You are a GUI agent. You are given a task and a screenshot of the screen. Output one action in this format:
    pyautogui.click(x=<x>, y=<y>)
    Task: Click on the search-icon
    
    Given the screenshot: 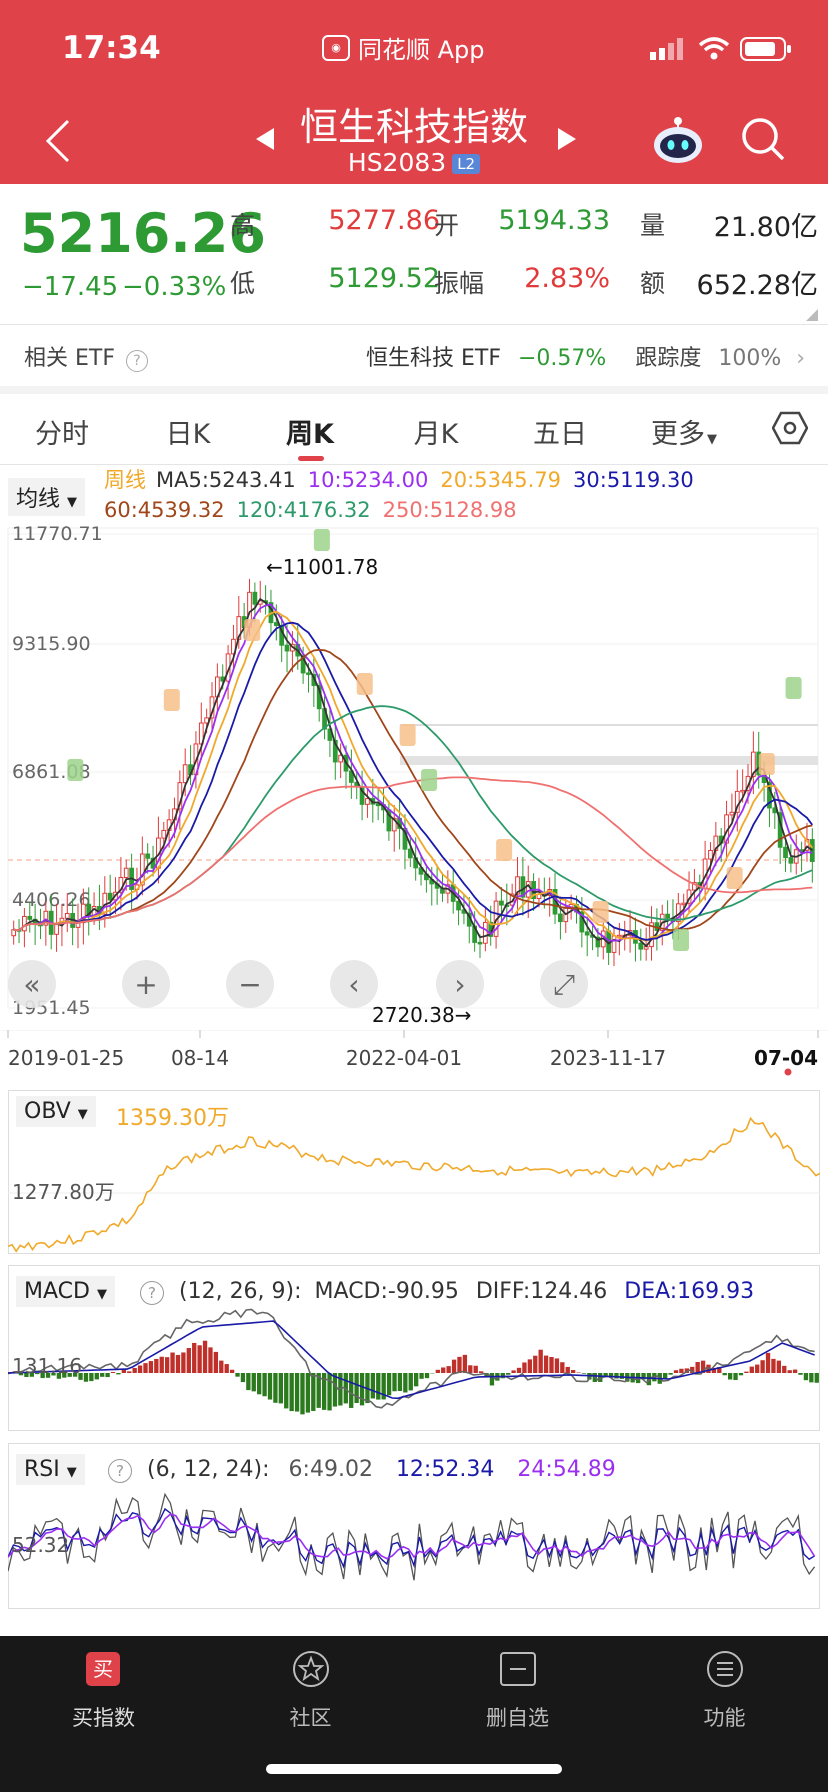 What is the action you would take?
    pyautogui.click(x=763, y=139)
    